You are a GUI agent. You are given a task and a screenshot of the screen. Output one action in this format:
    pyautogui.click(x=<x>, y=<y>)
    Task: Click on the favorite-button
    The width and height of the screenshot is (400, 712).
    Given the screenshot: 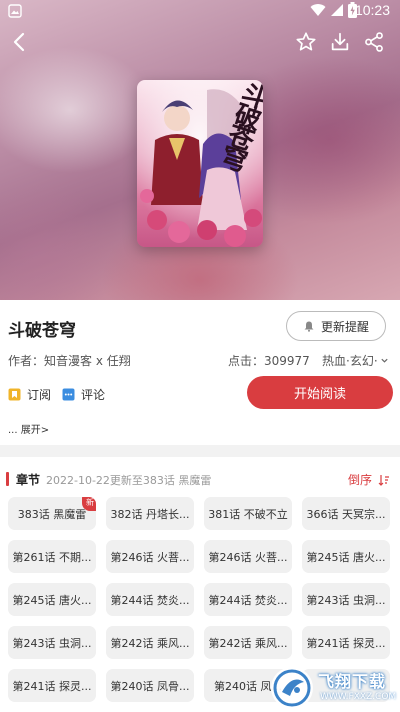 What is the action you would take?
    pyautogui.click(x=306, y=42)
    